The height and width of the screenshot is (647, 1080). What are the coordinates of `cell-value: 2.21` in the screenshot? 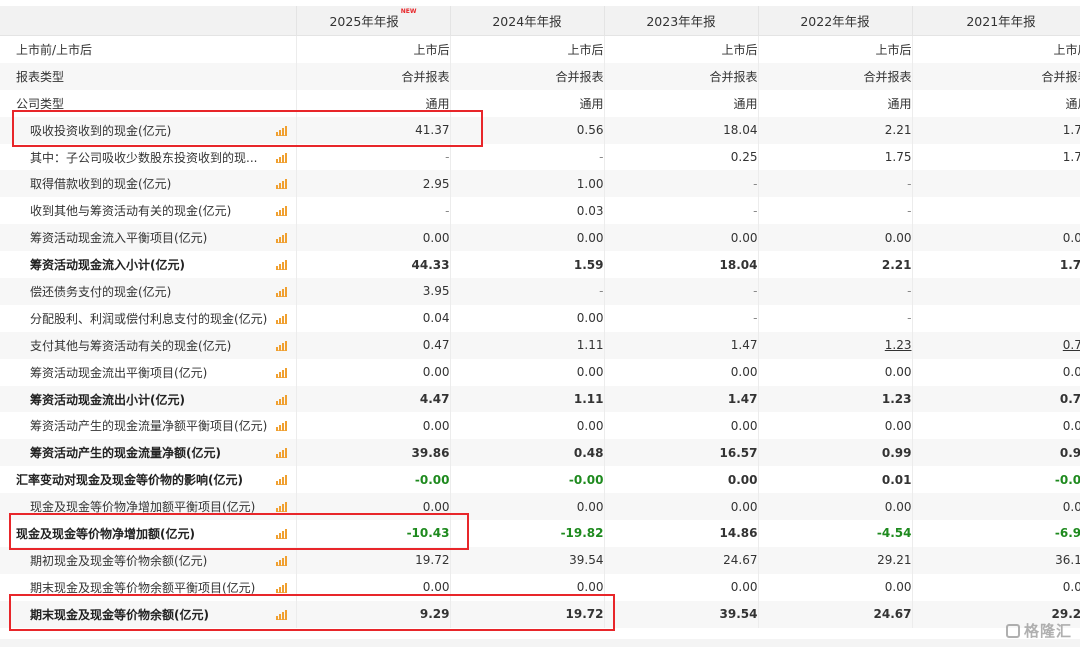 It's located at (898, 130).